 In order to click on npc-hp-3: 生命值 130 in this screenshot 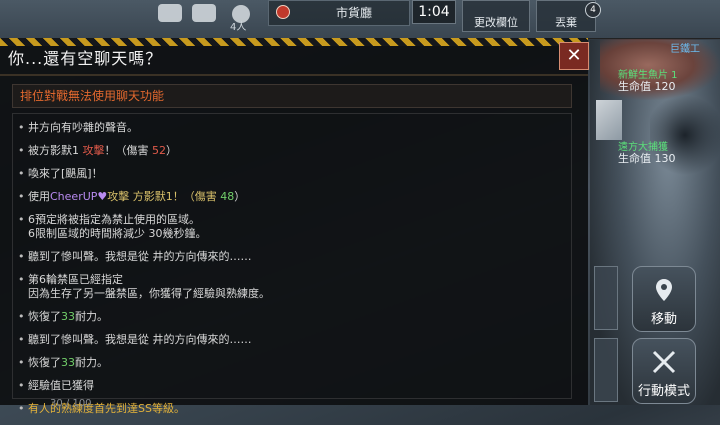, I will do `click(647, 158)`.